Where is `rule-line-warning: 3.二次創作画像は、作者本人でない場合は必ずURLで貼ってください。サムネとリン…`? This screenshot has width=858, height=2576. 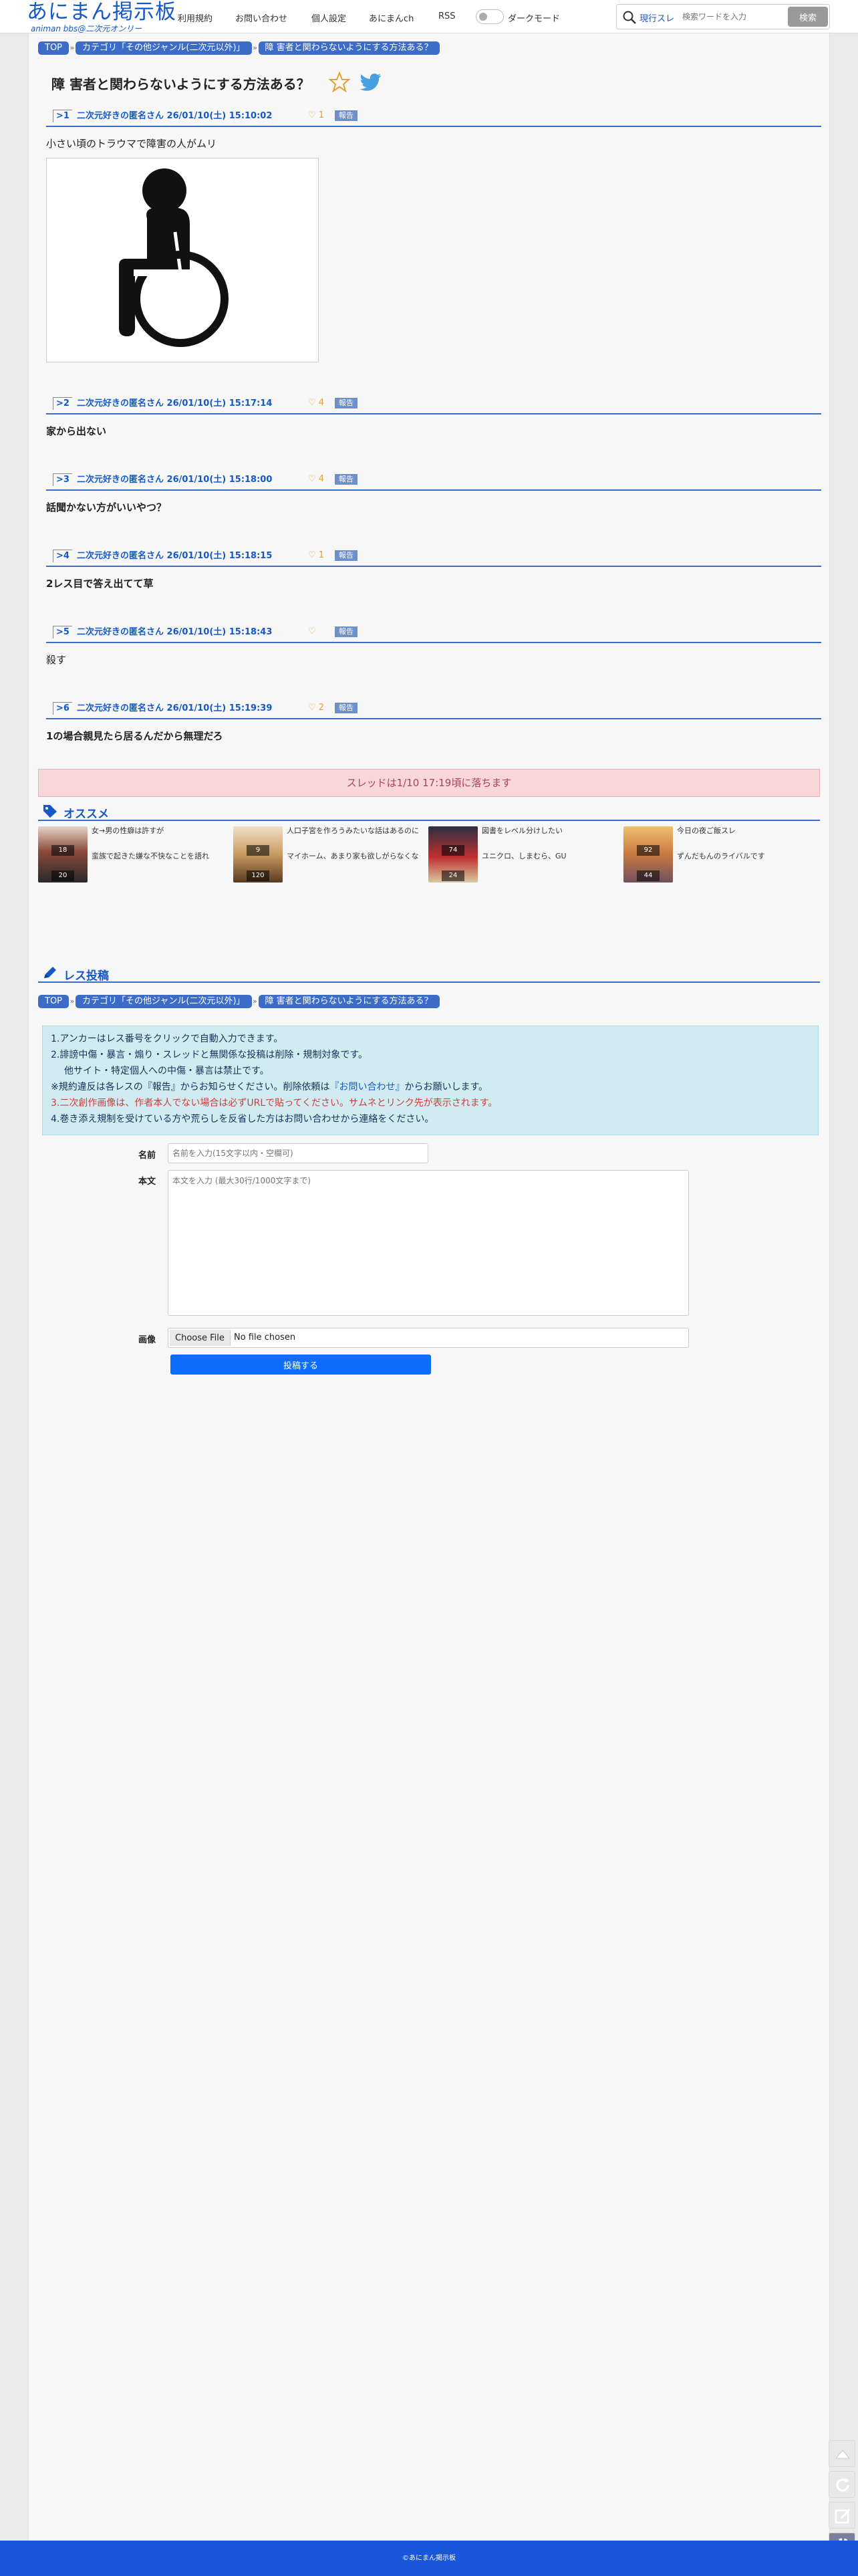 rule-line-warning: 3.二次創作画像は、作者本人でない場合は必ずURLで貼ってください。サムネとリン… is located at coordinates (274, 1103).